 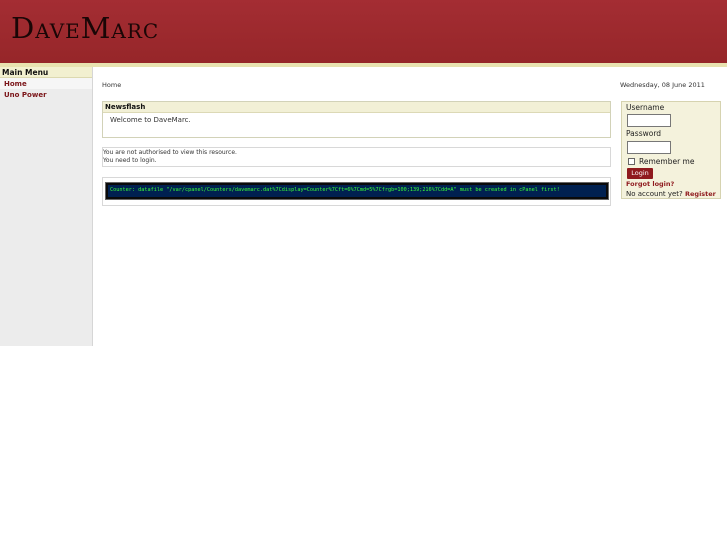 What do you see at coordinates (649, 147) in the screenshot?
I see `password-input` at bounding box center [649, 147].